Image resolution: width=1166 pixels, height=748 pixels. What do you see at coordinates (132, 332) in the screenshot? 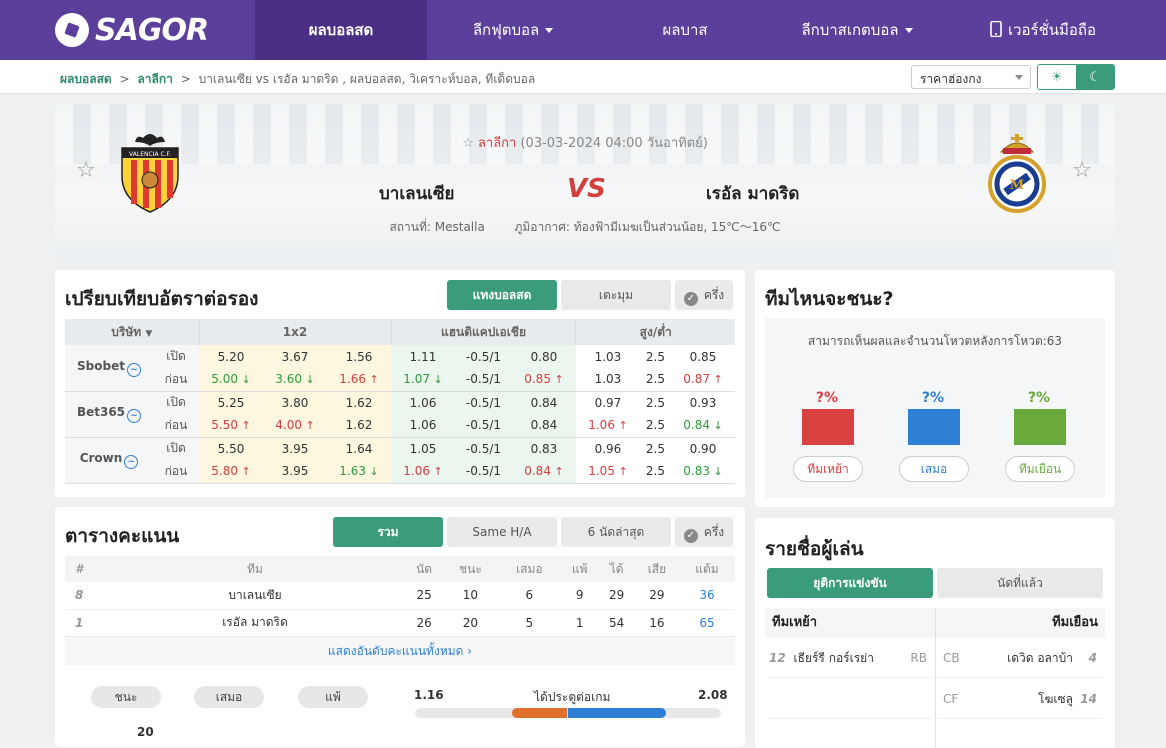
I see `odds-header-company: บริษัท ▼` at bounding box center [132, 332].